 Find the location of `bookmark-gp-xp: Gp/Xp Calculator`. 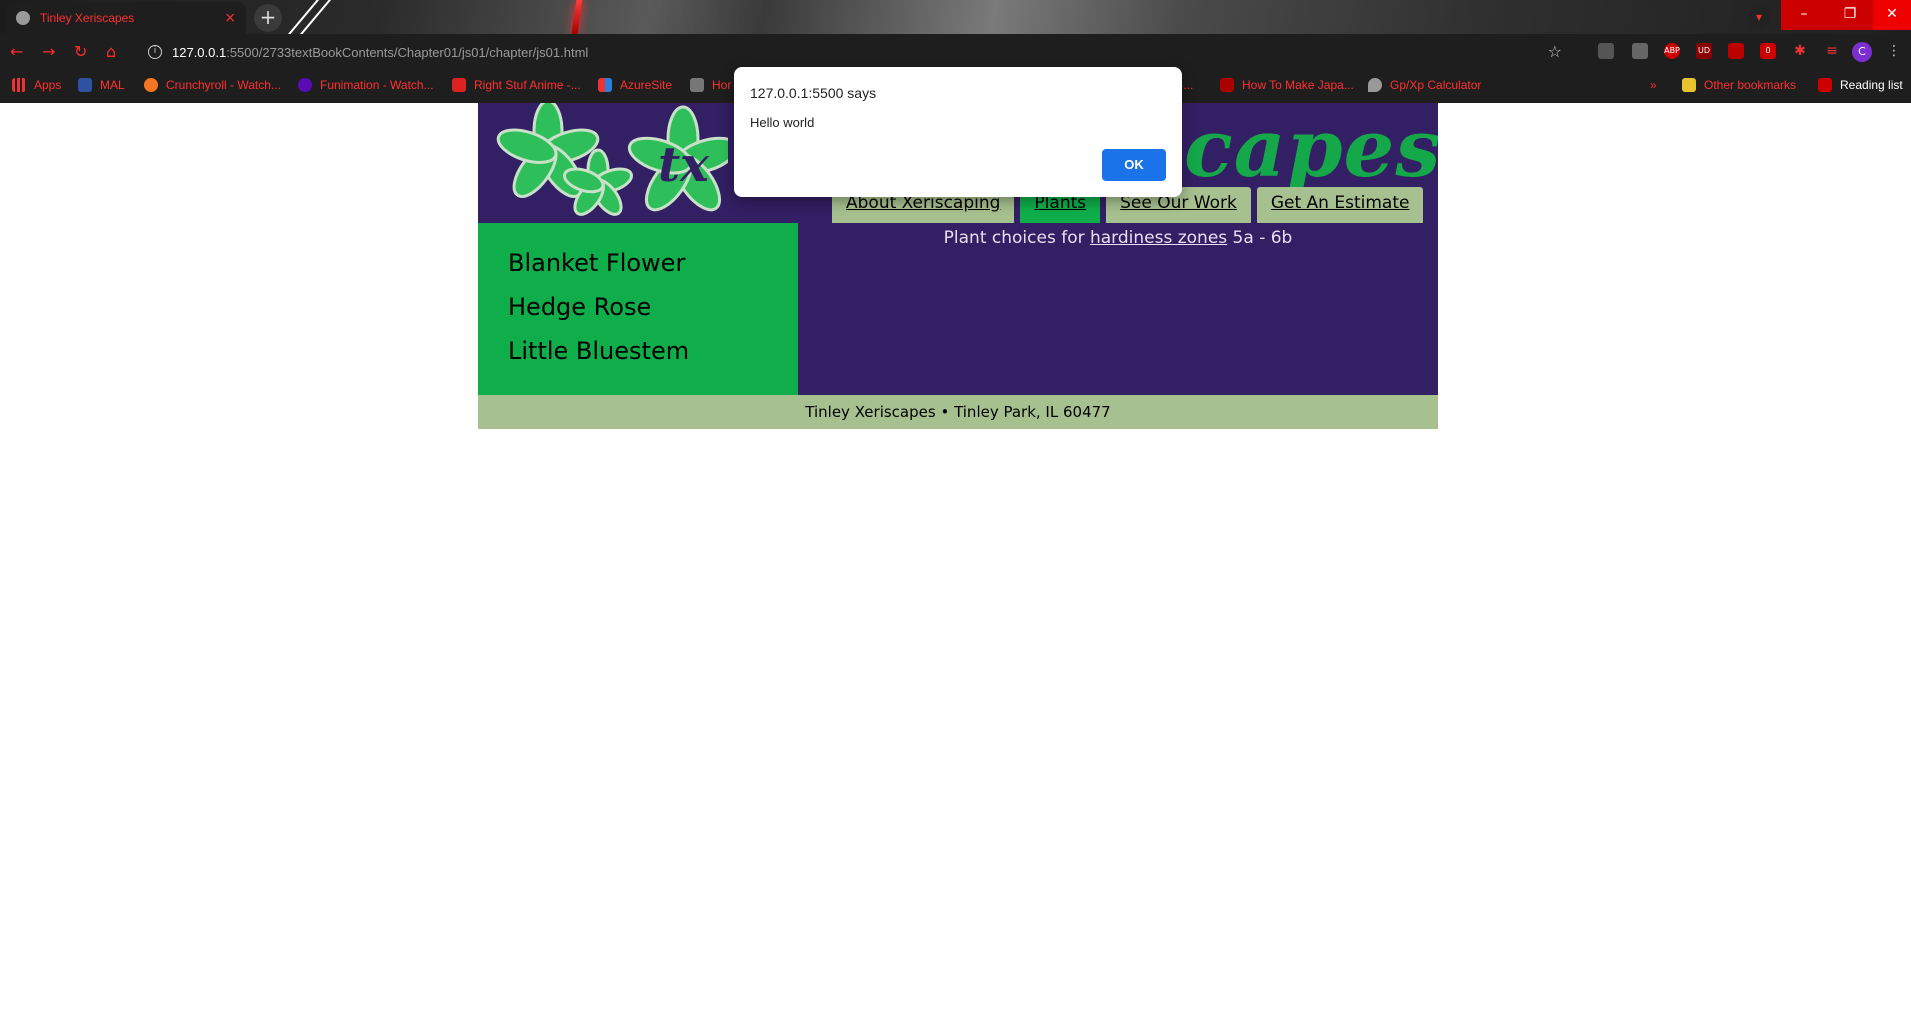

bookmark-gp-xp: Gp/Xp Calculator is located at coordinates (1424, 85).